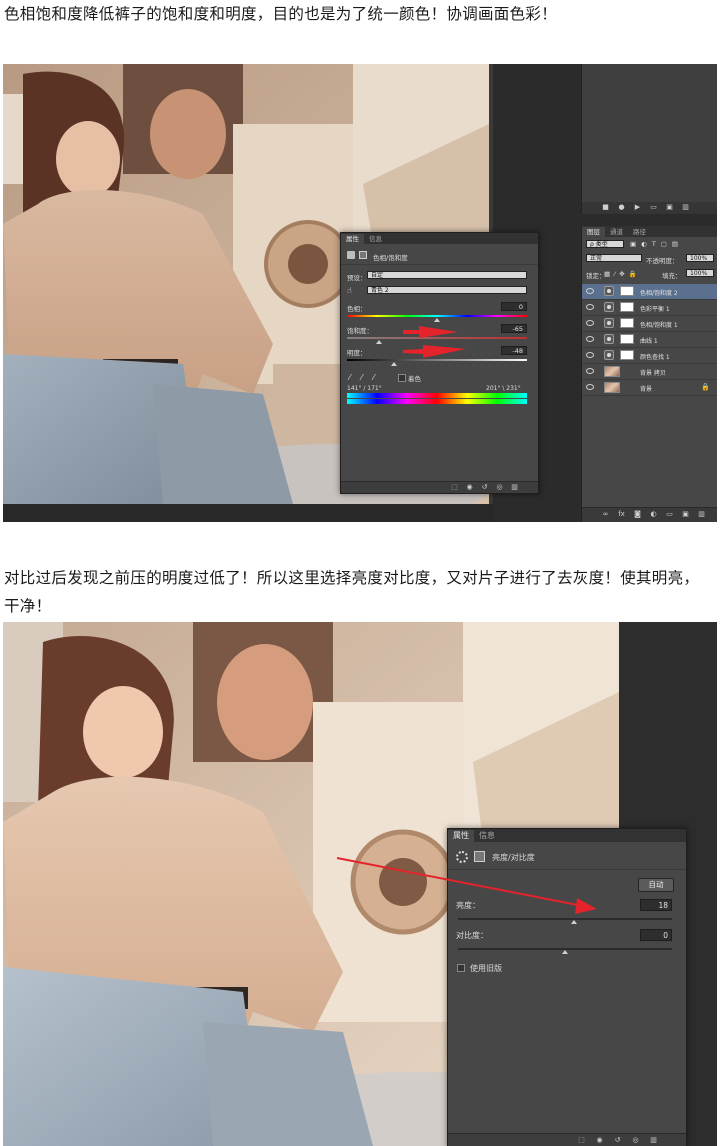  Describe the element at coordinates (646, 389) in the screenshot. I see `layer-name: 背景` at that location.